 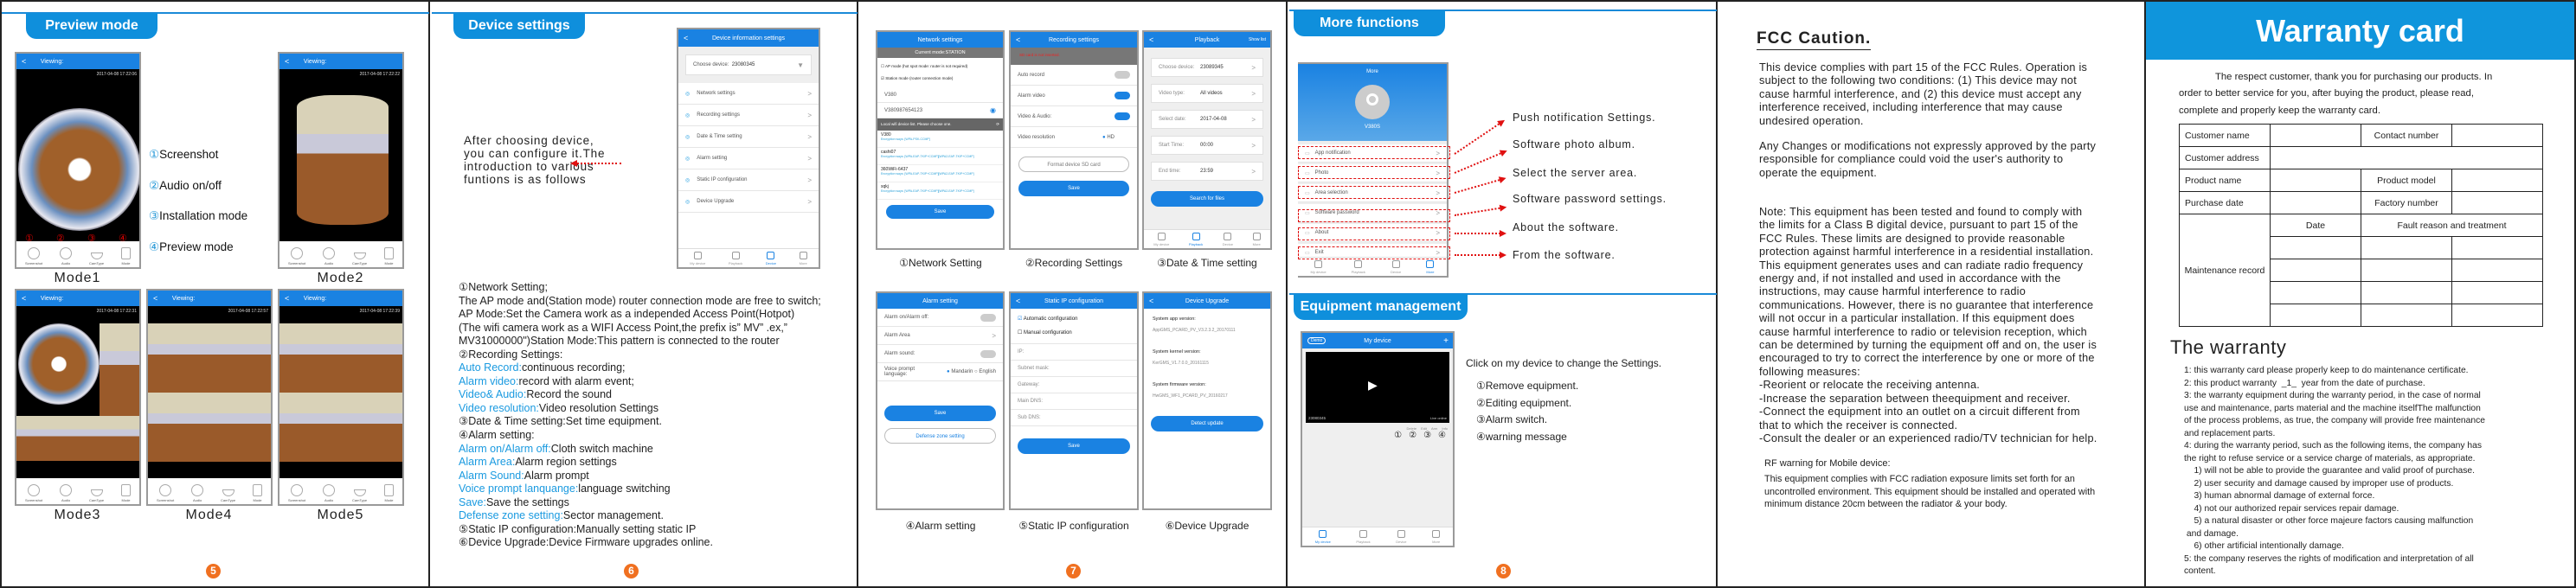 I want to click on settings-menu-item: ◎ Date & Time setting >, so click(x=749, y=137).